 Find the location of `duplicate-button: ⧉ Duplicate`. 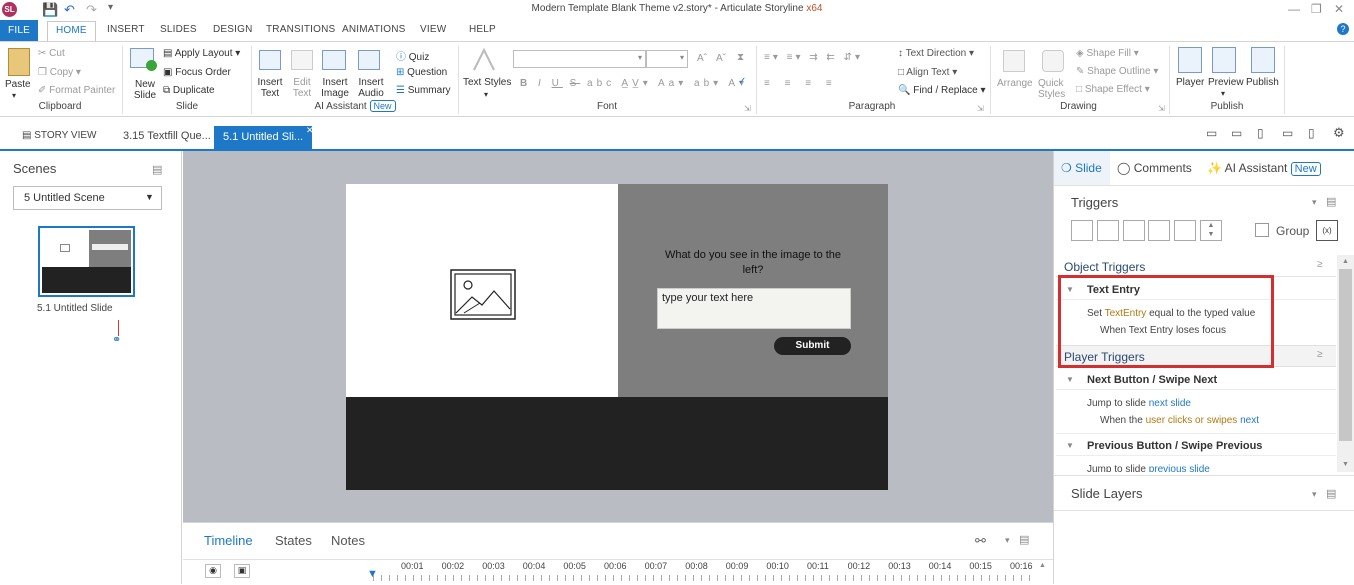

duplicate-button: ⧉ Duplicate is located at coordinates (189, 90).